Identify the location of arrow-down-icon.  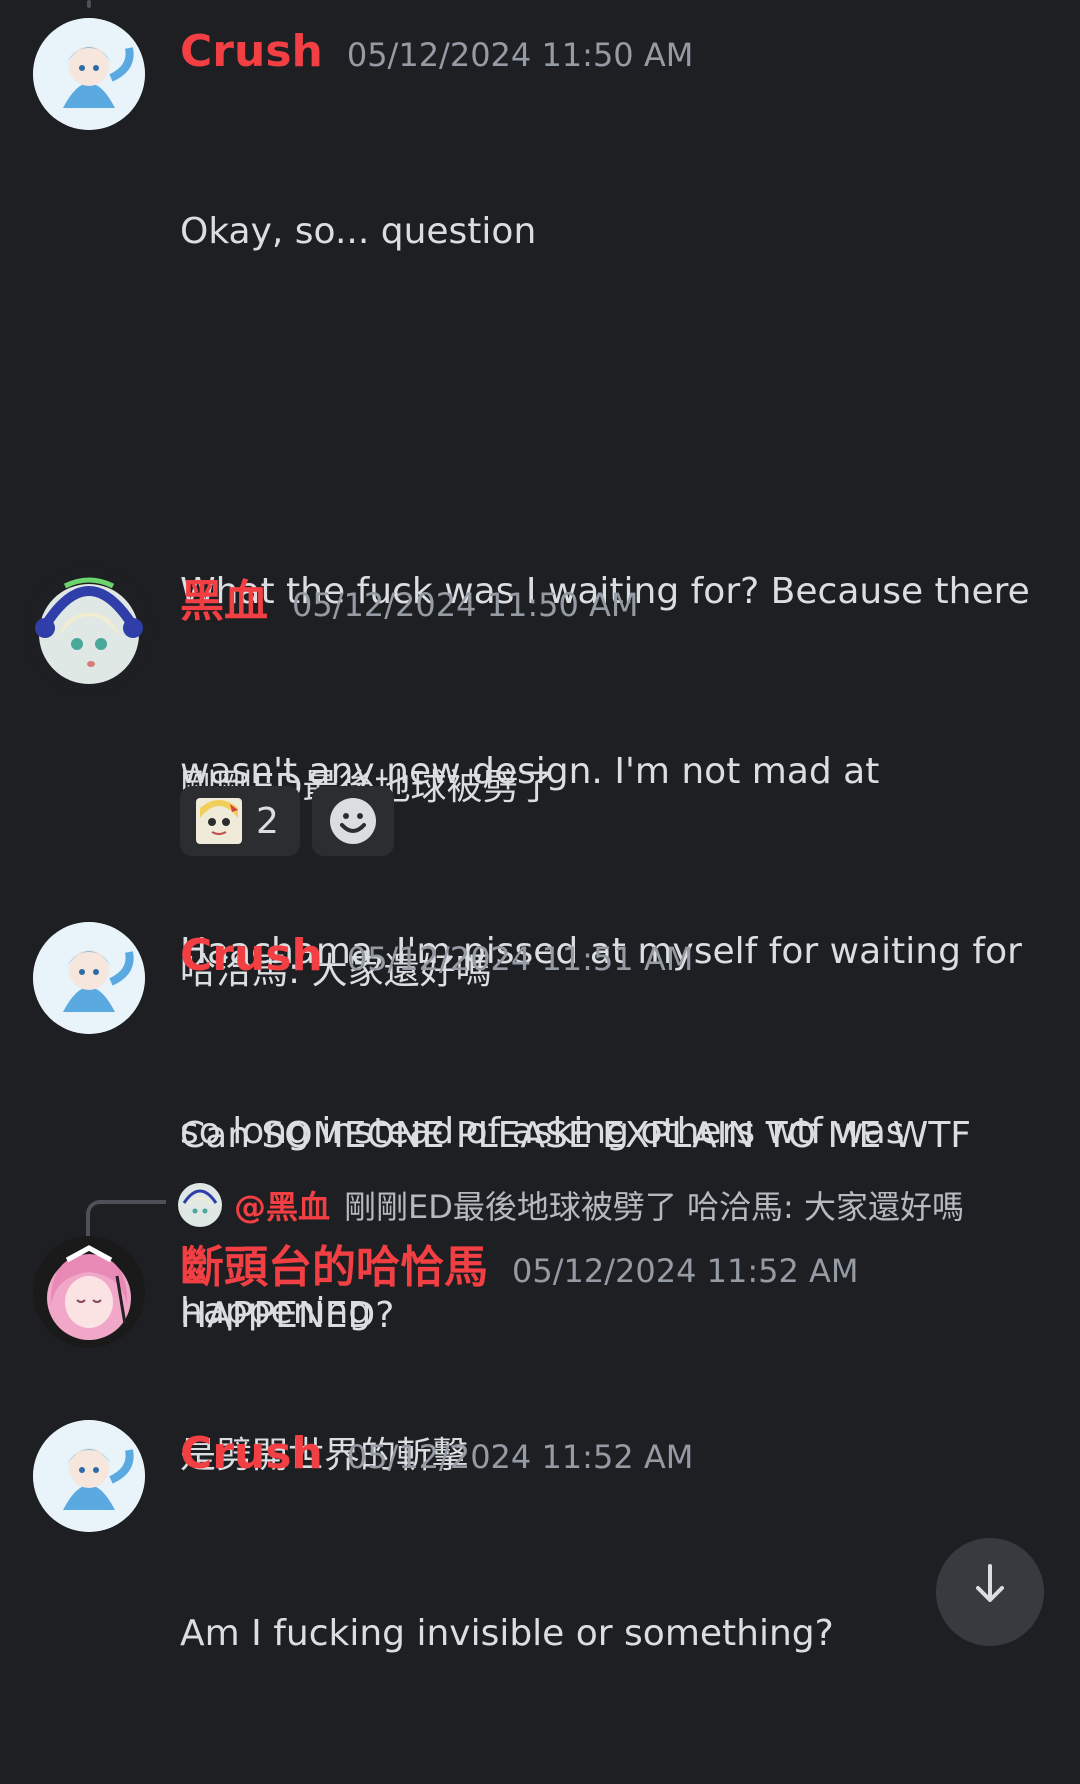
(990, 1583).